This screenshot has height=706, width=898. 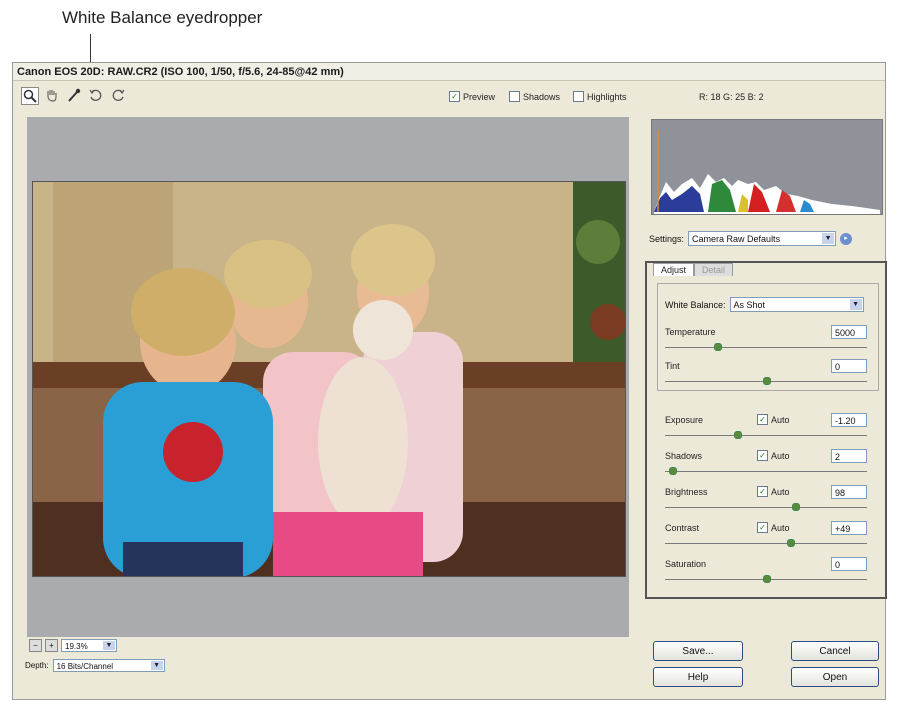 I want to click on panel-tabs: Adjust Detail, so click(x=693, y=269).